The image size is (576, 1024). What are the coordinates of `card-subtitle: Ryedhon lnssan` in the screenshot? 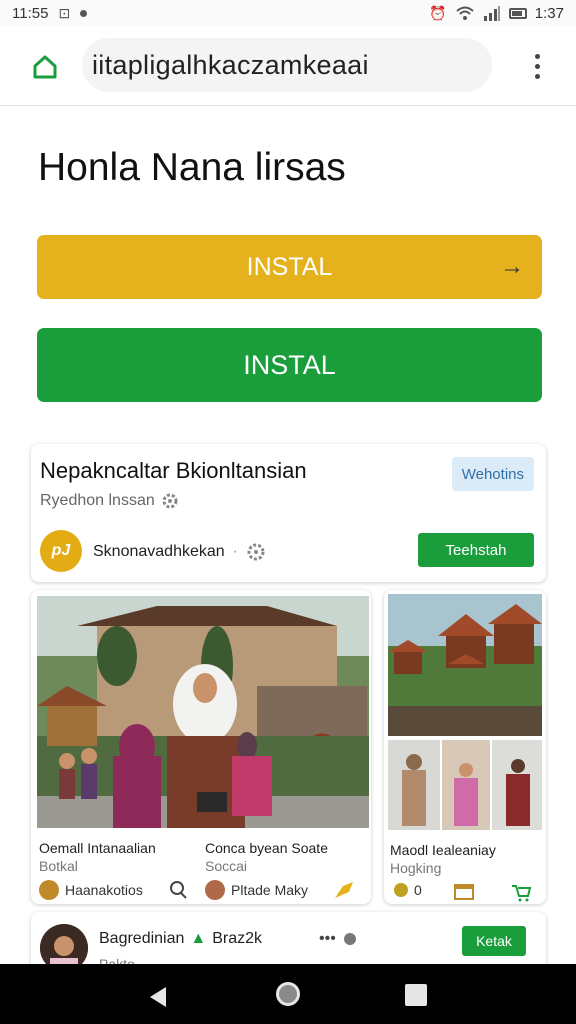 It's located at (109, 501).